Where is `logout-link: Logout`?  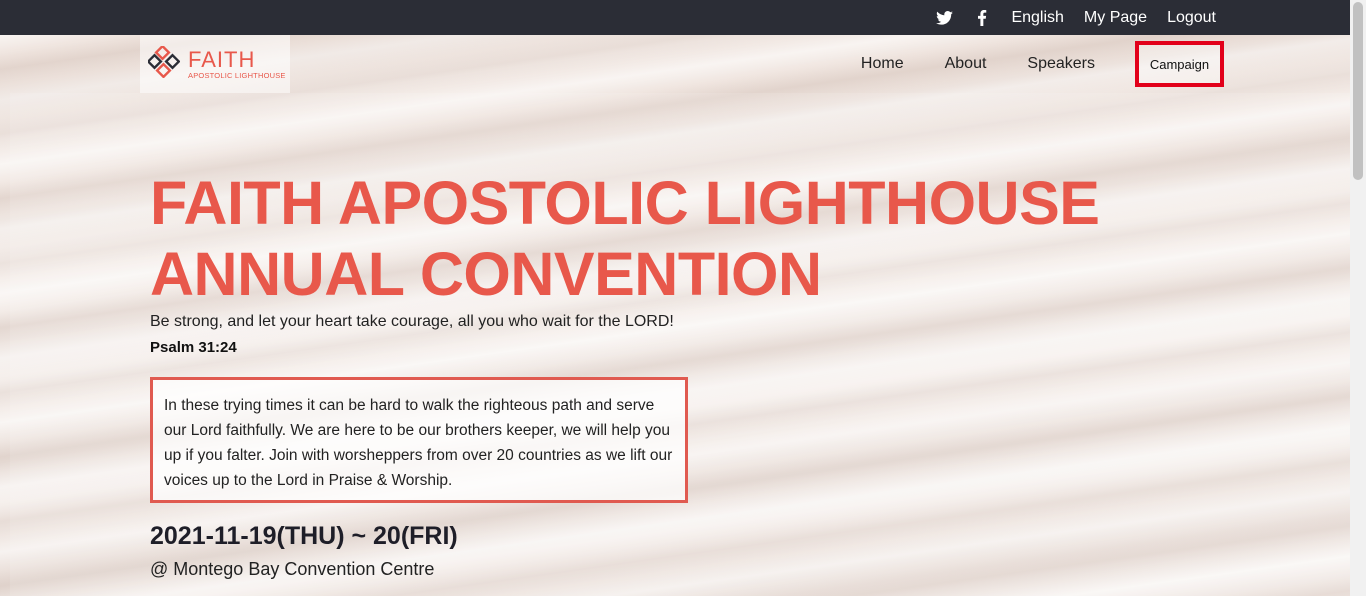 logout-link: Logout is located at coordinates (1191, 18).